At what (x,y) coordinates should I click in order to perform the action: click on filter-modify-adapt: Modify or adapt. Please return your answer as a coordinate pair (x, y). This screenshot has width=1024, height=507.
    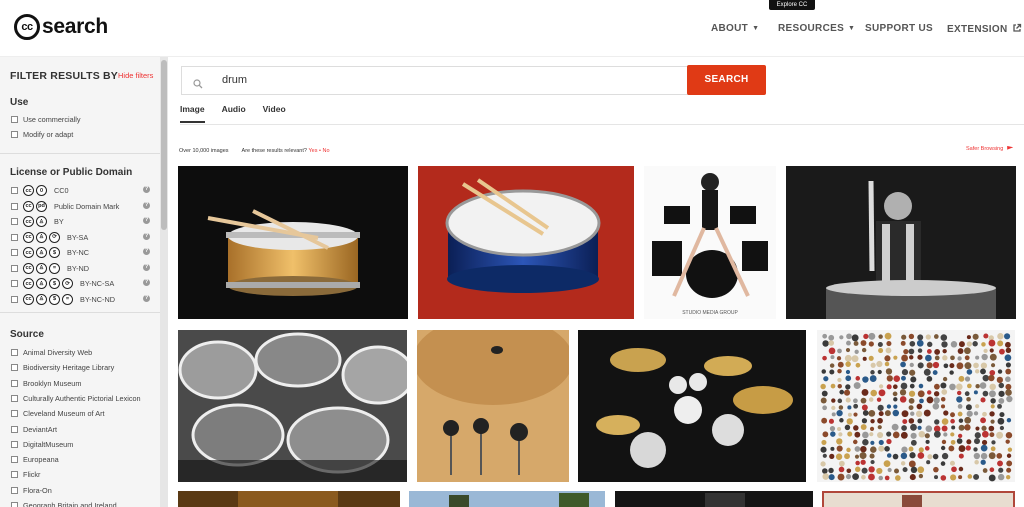
    Looking at the image, I should click on (42, 134).